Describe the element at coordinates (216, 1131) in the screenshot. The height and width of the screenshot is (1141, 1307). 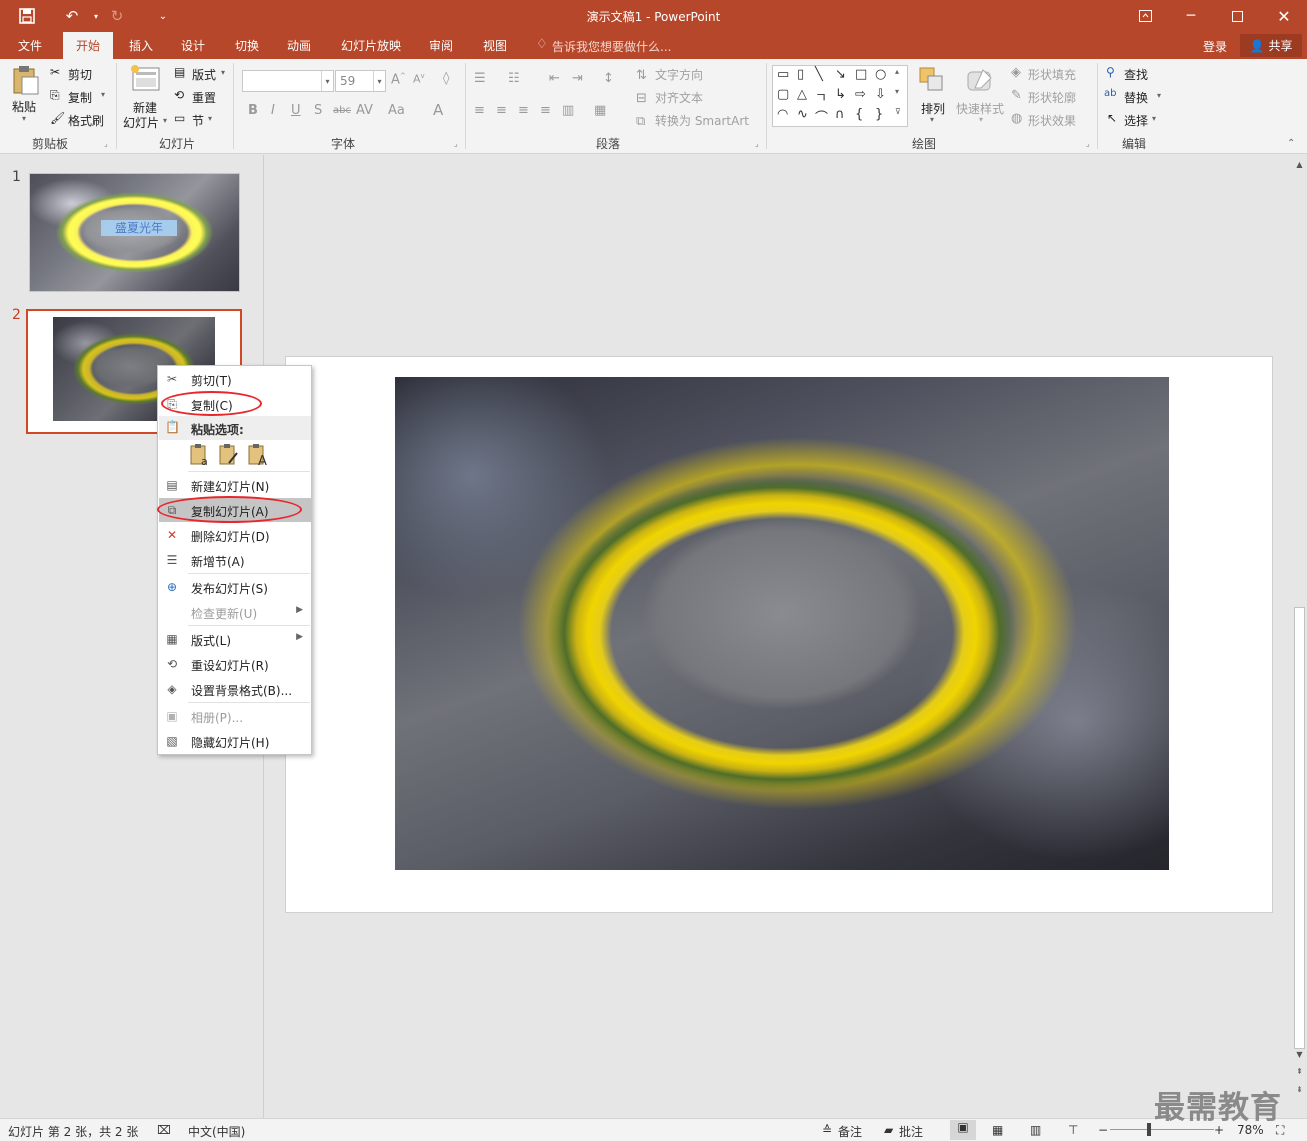
I see `language-status: 中文(中国)` at that location.